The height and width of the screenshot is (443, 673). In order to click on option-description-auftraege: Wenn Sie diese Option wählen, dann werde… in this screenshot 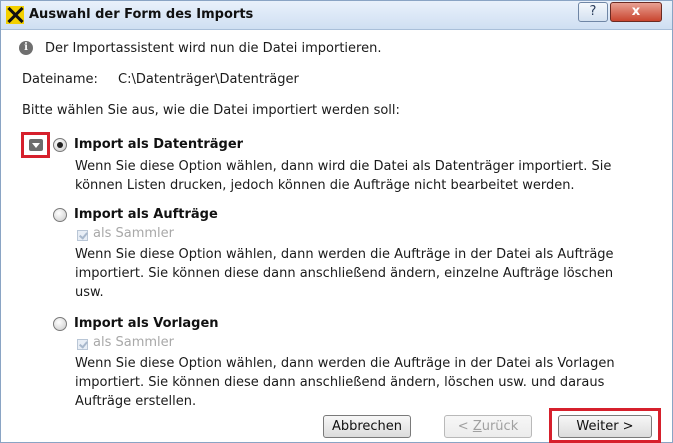, I will do `click(370, 273)`.